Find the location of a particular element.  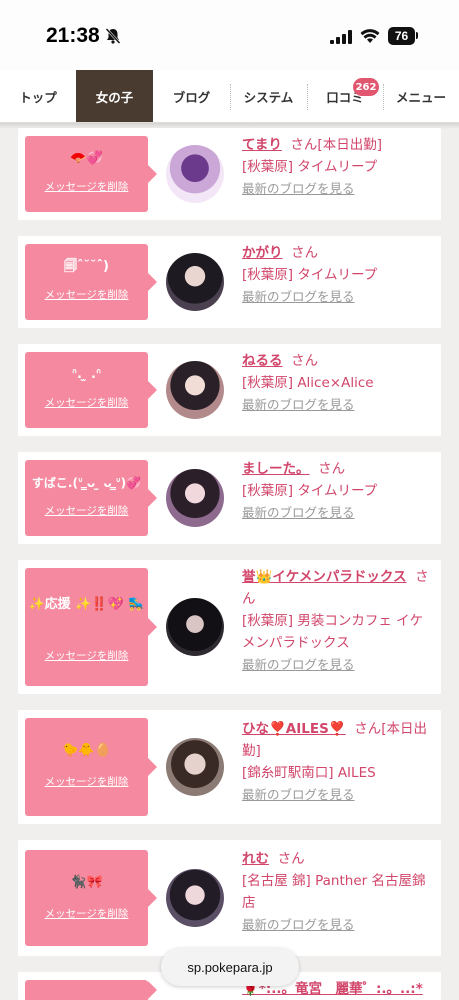

attendance-status: [本日出勤] is located at coordinates (349, 145).